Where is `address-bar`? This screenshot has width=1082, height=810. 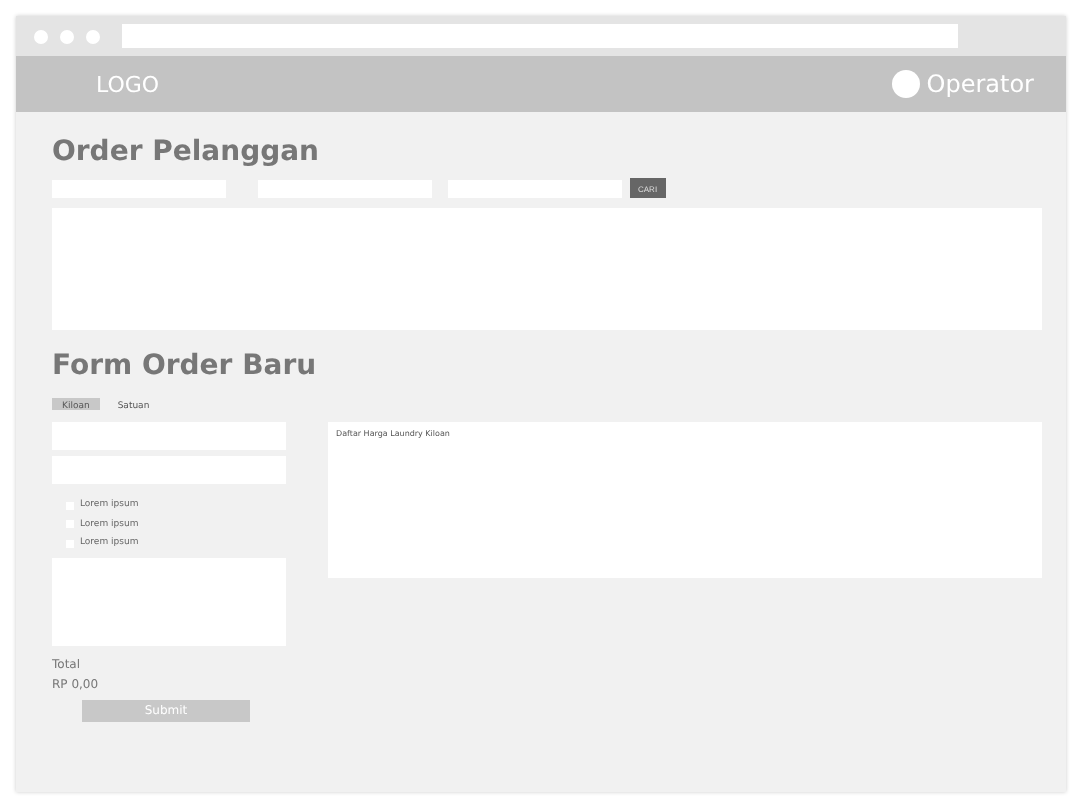 address-bar is located at coordinates (540, 36).